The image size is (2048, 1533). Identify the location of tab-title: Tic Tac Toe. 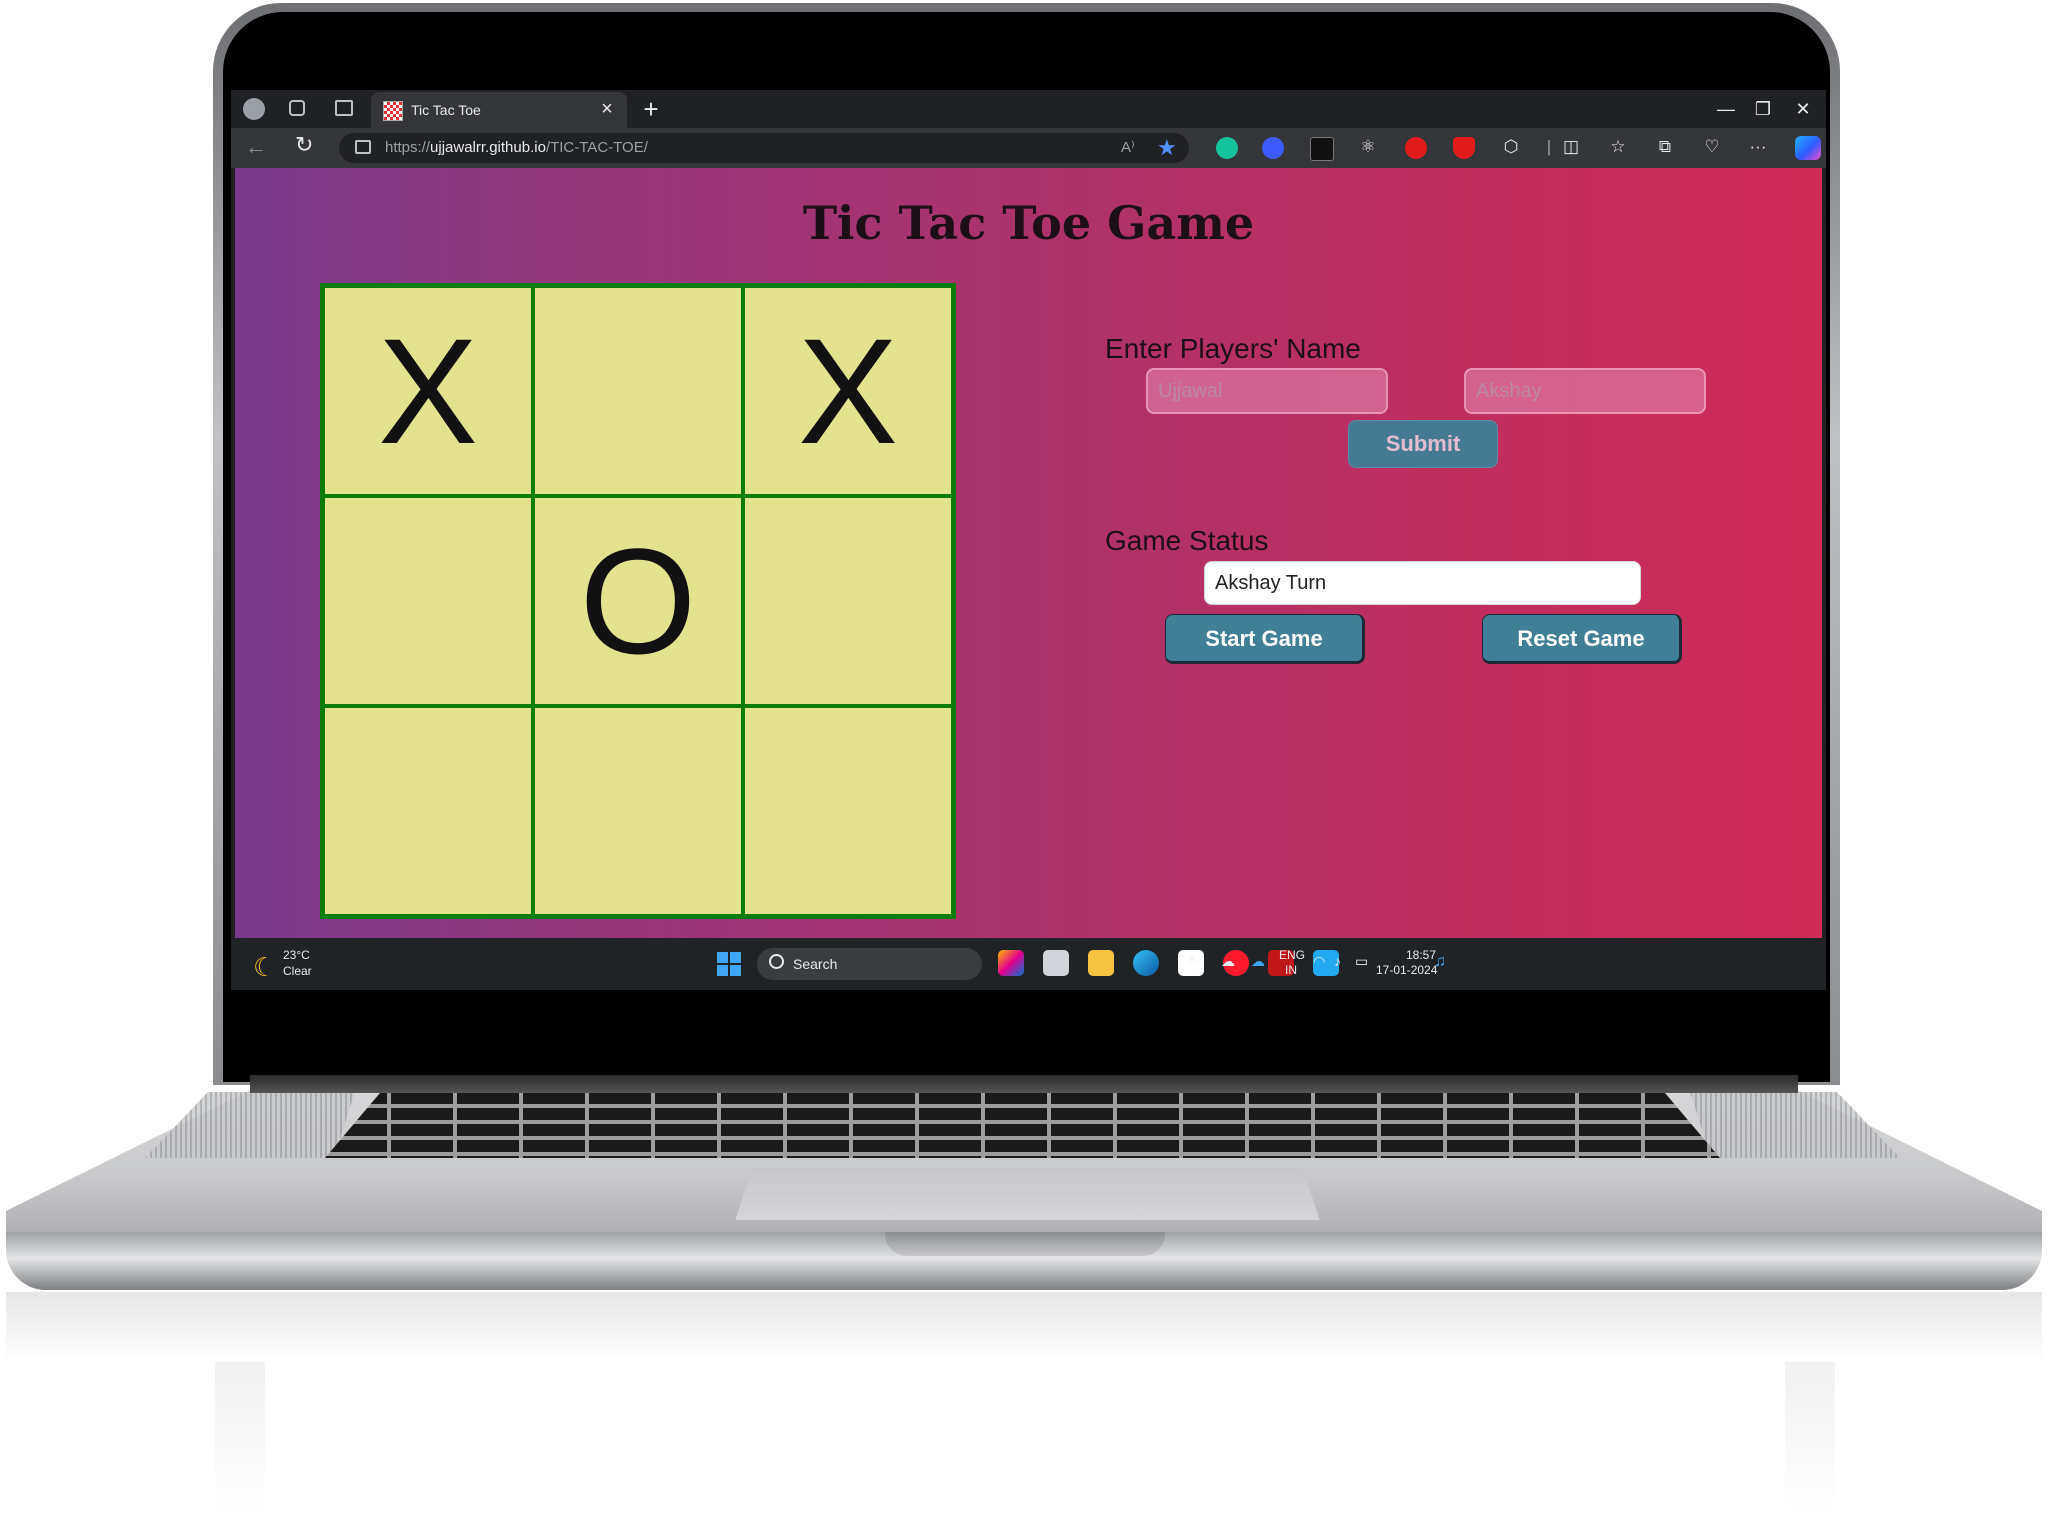
(446, 110).